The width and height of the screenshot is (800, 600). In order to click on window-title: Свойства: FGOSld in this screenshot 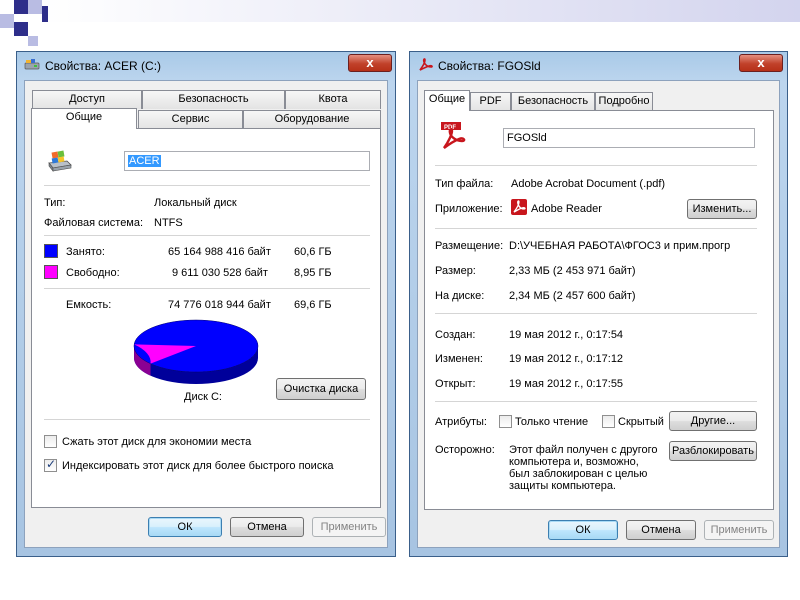, I will do `click(489, 66)`.